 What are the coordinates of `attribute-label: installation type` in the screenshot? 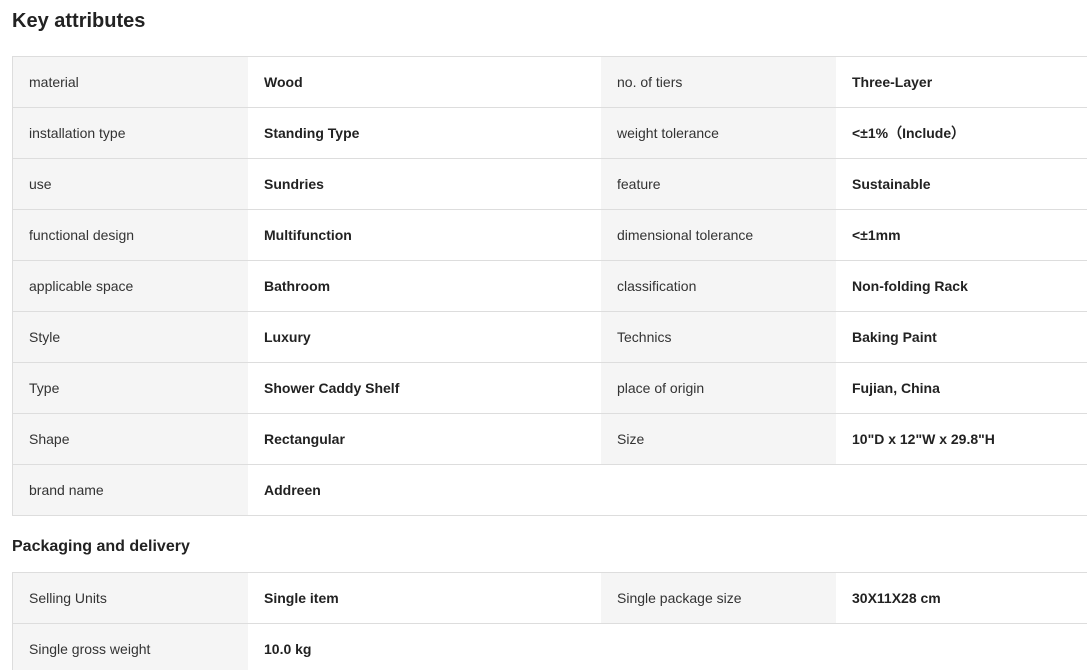 It's located at (130, 133).